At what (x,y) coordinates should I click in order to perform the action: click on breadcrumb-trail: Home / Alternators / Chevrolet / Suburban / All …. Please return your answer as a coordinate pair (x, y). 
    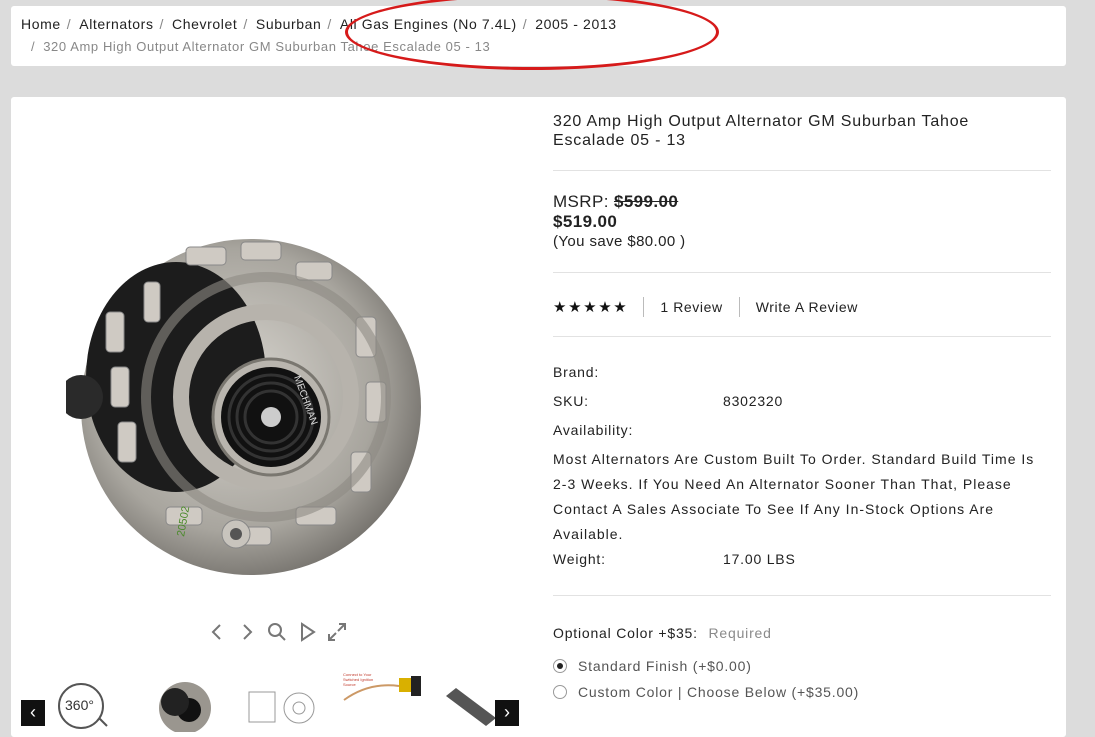
    Looking at the image, I should click on (319, 24).